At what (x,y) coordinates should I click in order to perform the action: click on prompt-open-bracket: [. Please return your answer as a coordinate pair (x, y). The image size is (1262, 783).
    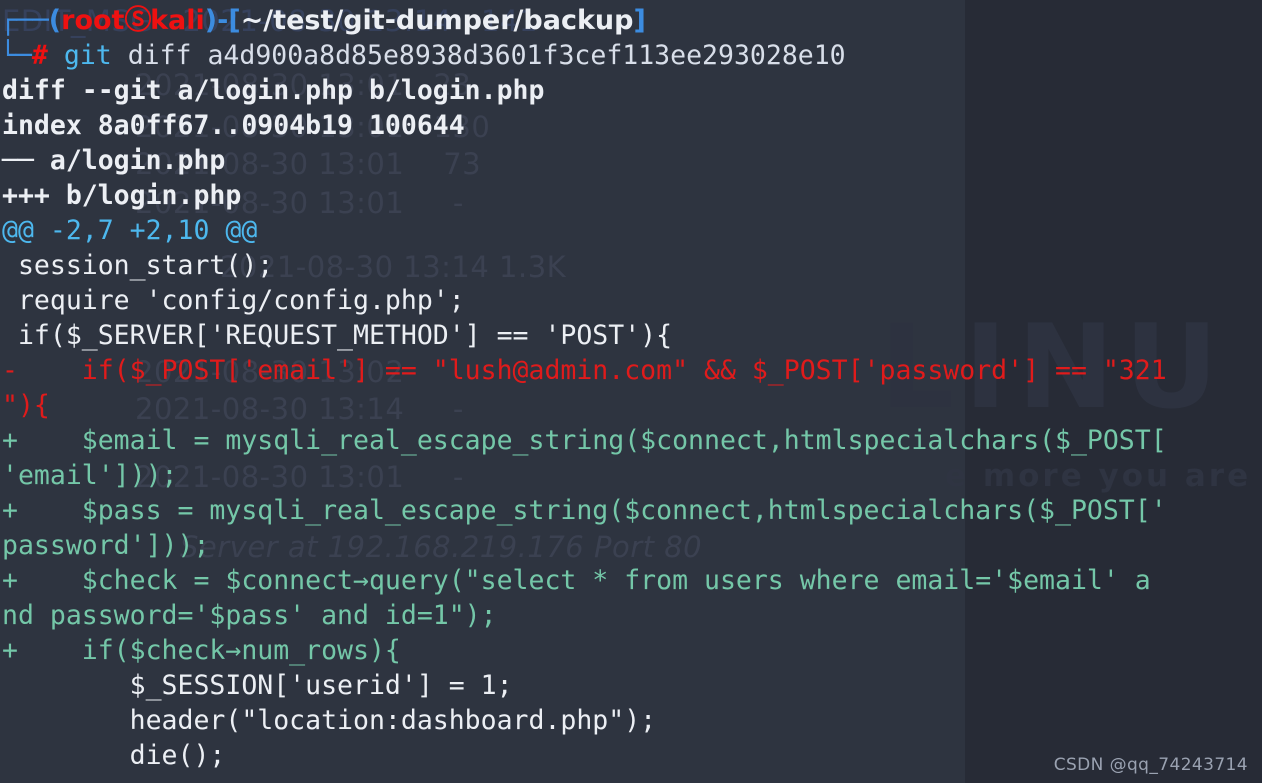
    Looking at the image, I should click on (234, 20).